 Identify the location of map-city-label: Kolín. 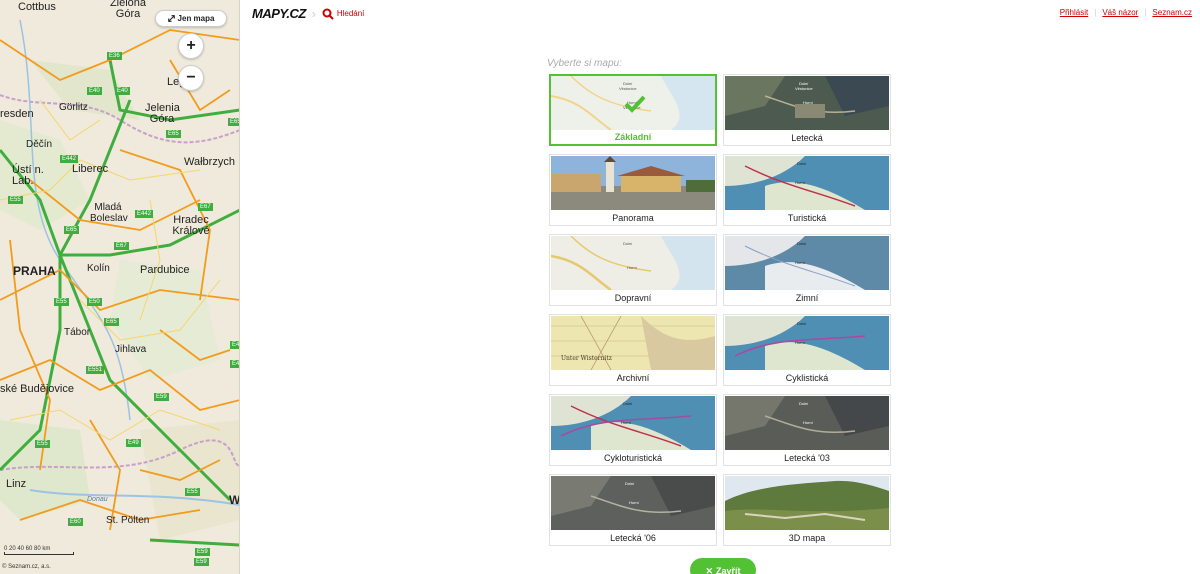
(98, 268).